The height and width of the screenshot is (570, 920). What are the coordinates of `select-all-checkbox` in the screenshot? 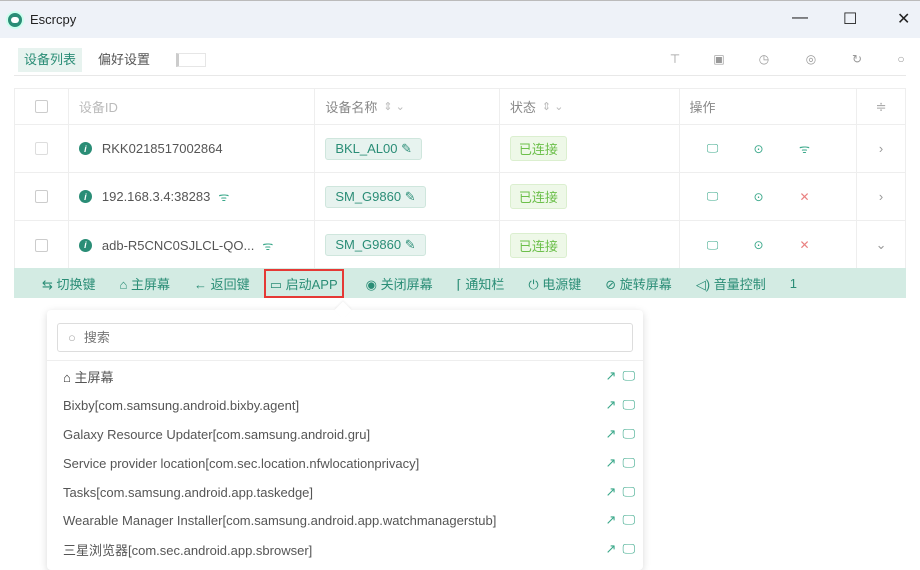 It's located at (41, 106).